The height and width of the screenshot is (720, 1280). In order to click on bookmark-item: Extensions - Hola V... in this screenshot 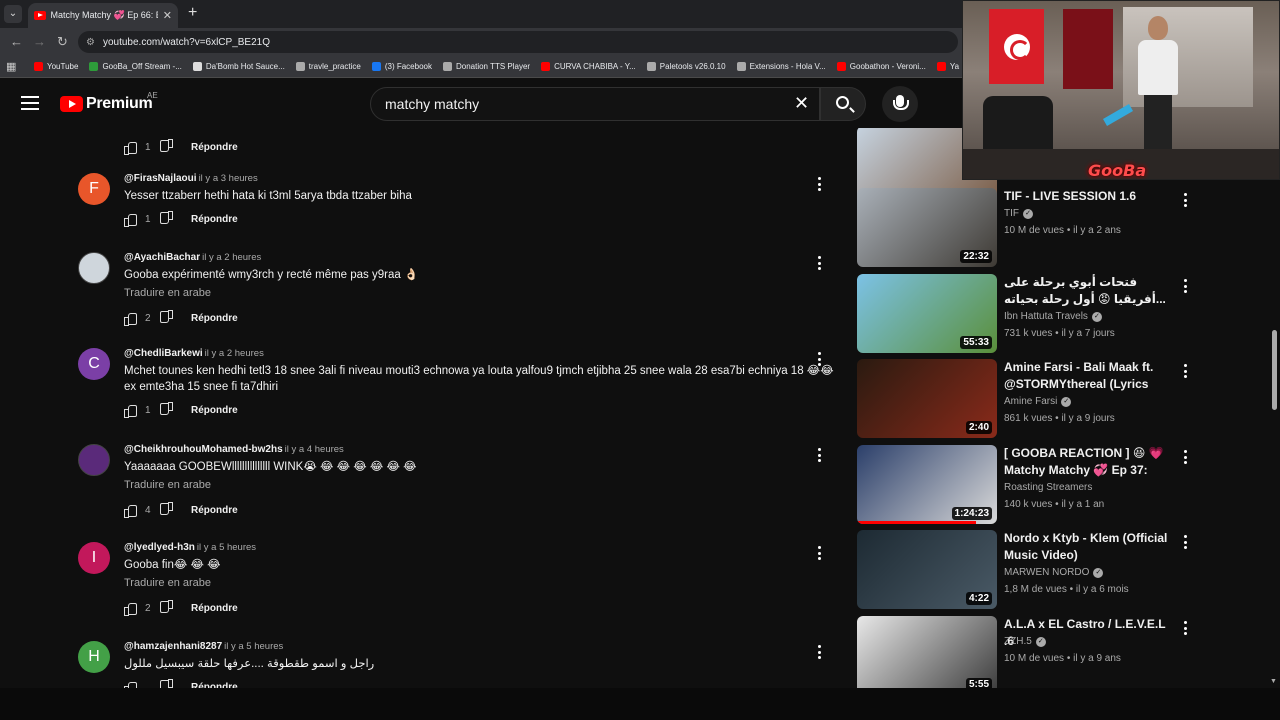, I will do `click(781, 66)`.